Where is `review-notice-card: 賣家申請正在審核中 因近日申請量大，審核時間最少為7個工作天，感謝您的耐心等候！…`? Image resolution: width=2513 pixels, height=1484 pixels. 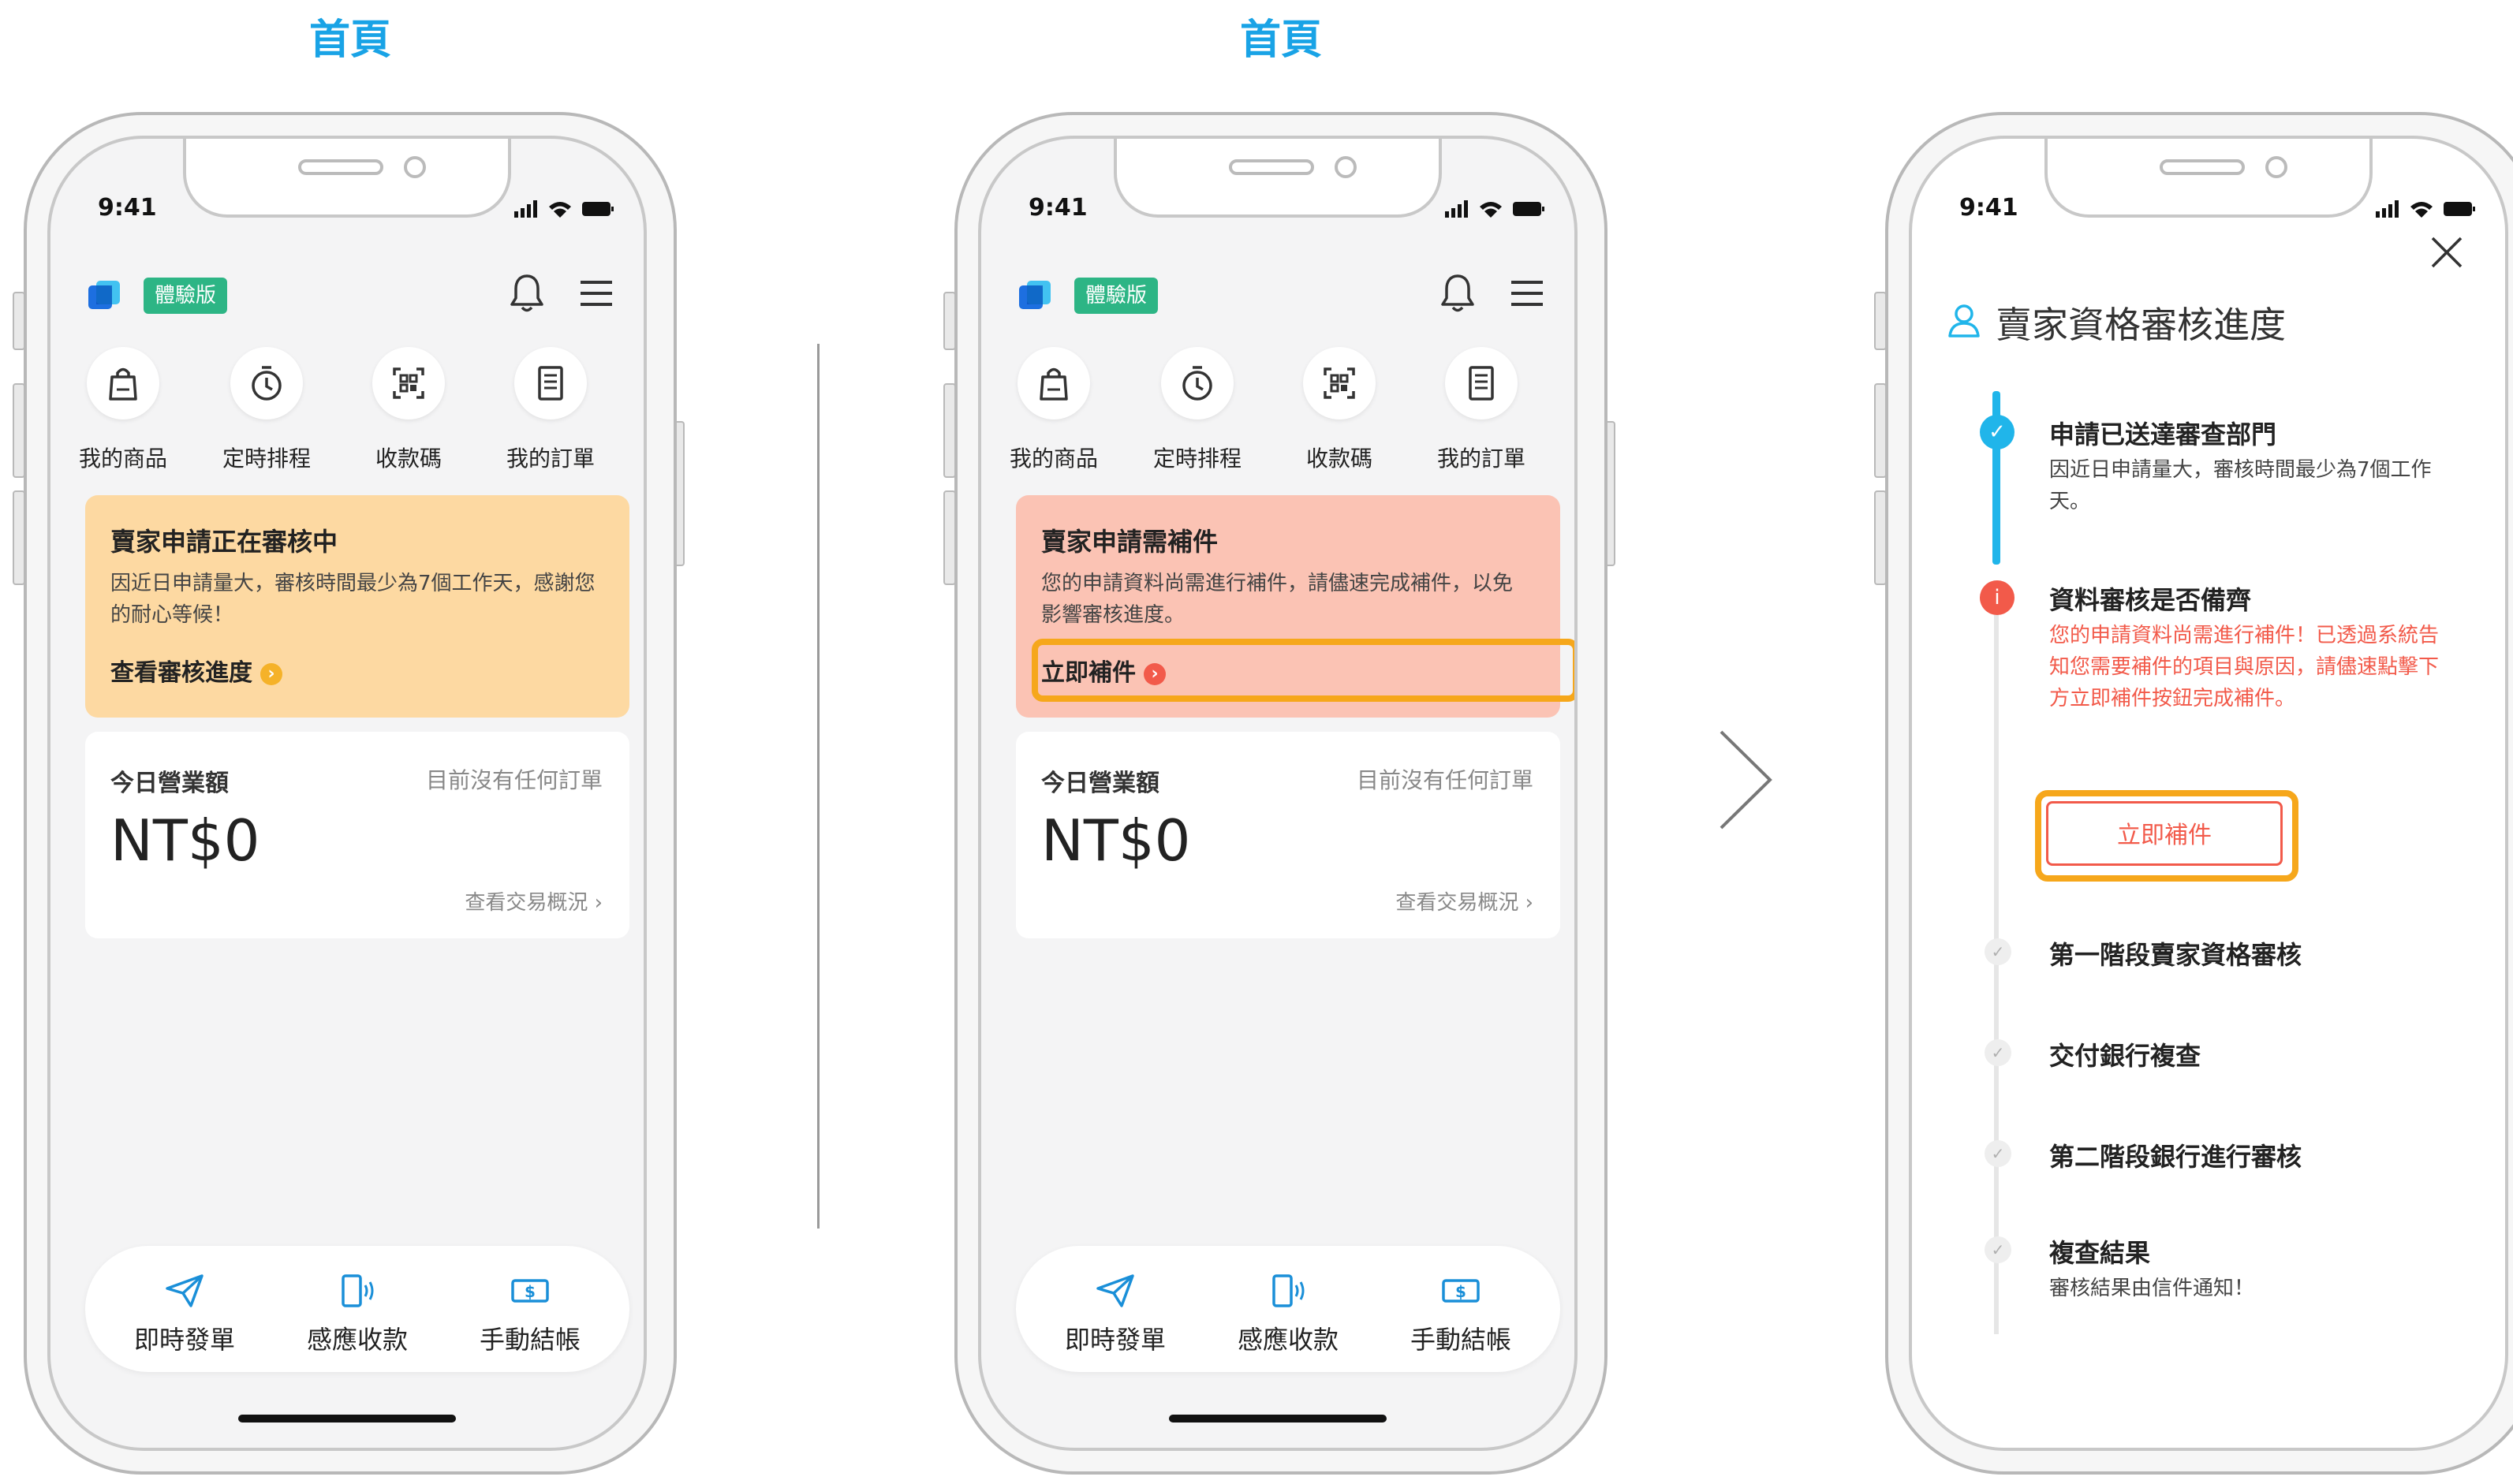 review-notice-card: 賣家申請正在審核中 因近日申請量大，審核時間最少為7個工作天，感謝您的耐心等候！… is located at coordinates (357, 606).